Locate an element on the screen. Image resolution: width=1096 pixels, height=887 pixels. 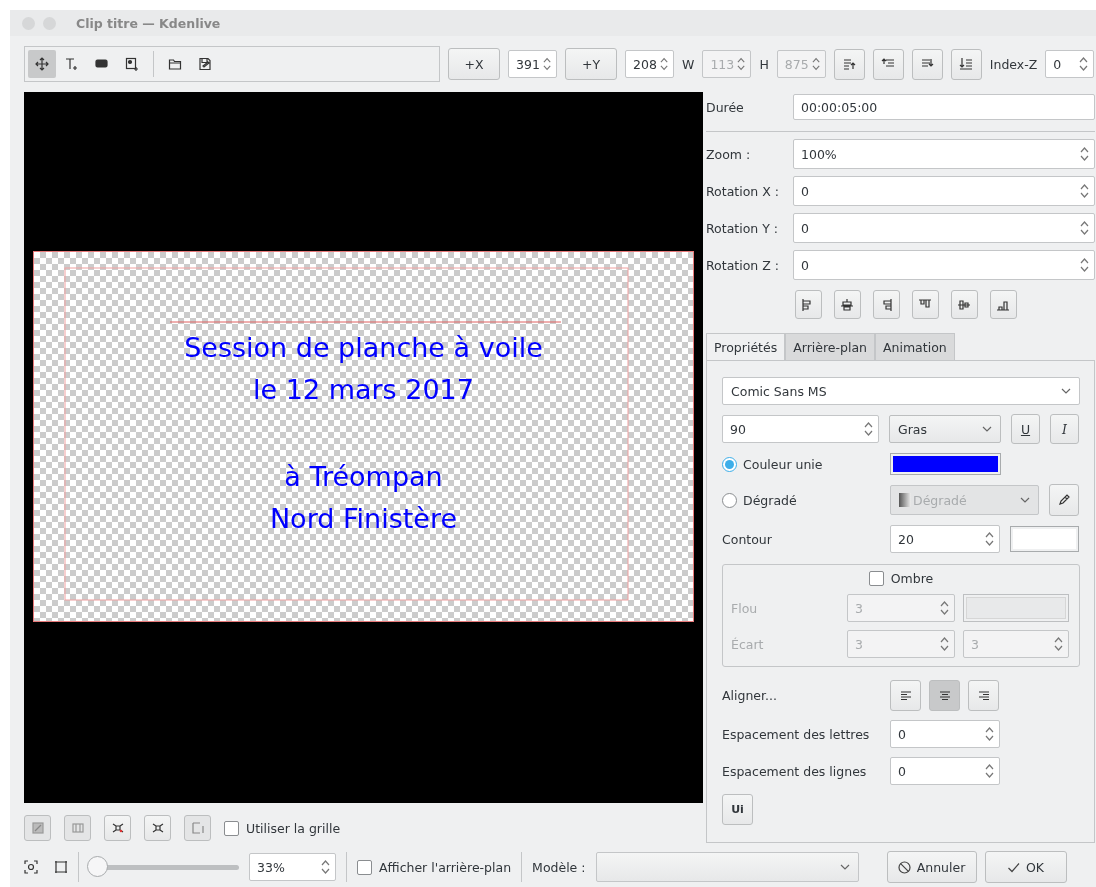
field-label: Rotation X : is located at coordinates (743, 191).